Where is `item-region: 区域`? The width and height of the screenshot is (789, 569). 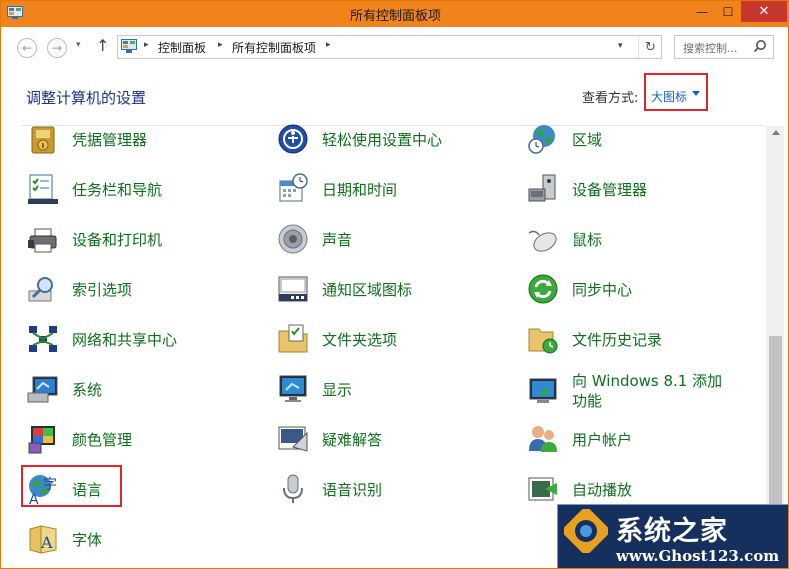
item-region: 区域 is located at coordinates (564, 139).